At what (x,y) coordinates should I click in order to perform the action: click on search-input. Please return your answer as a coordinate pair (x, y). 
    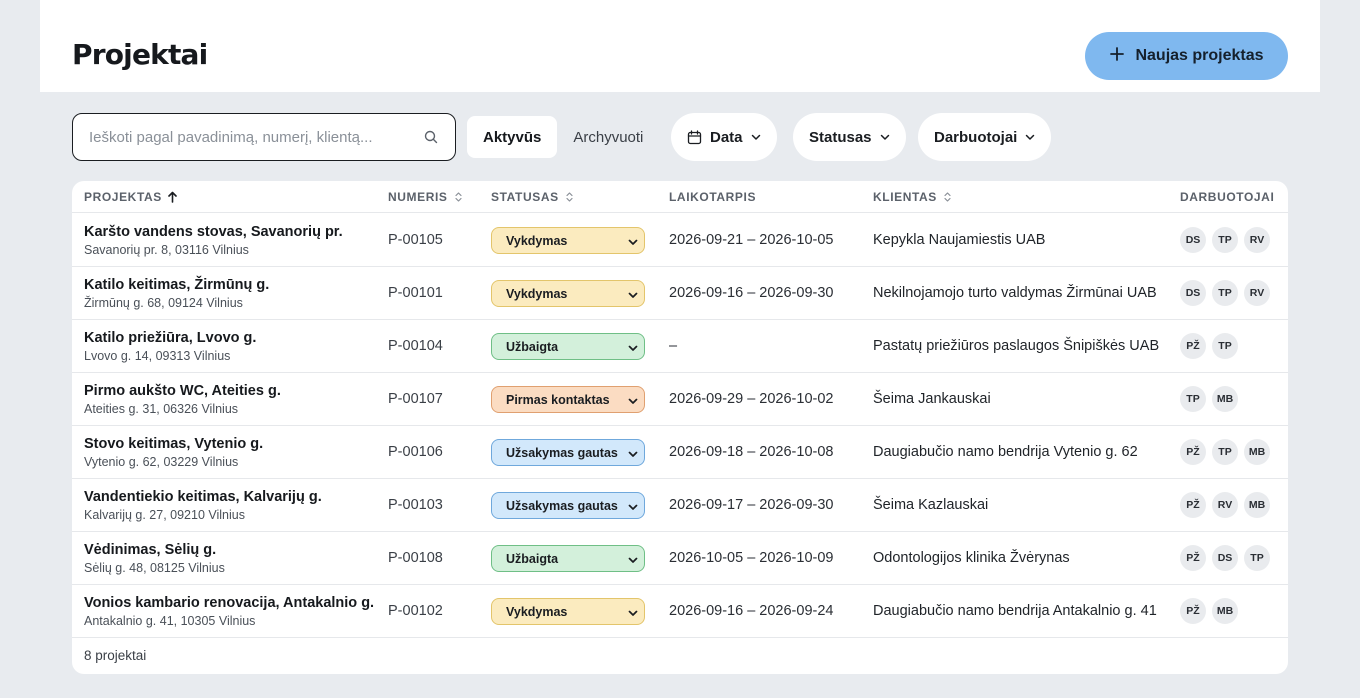
    Looking at the image, I should click on (256, 137).